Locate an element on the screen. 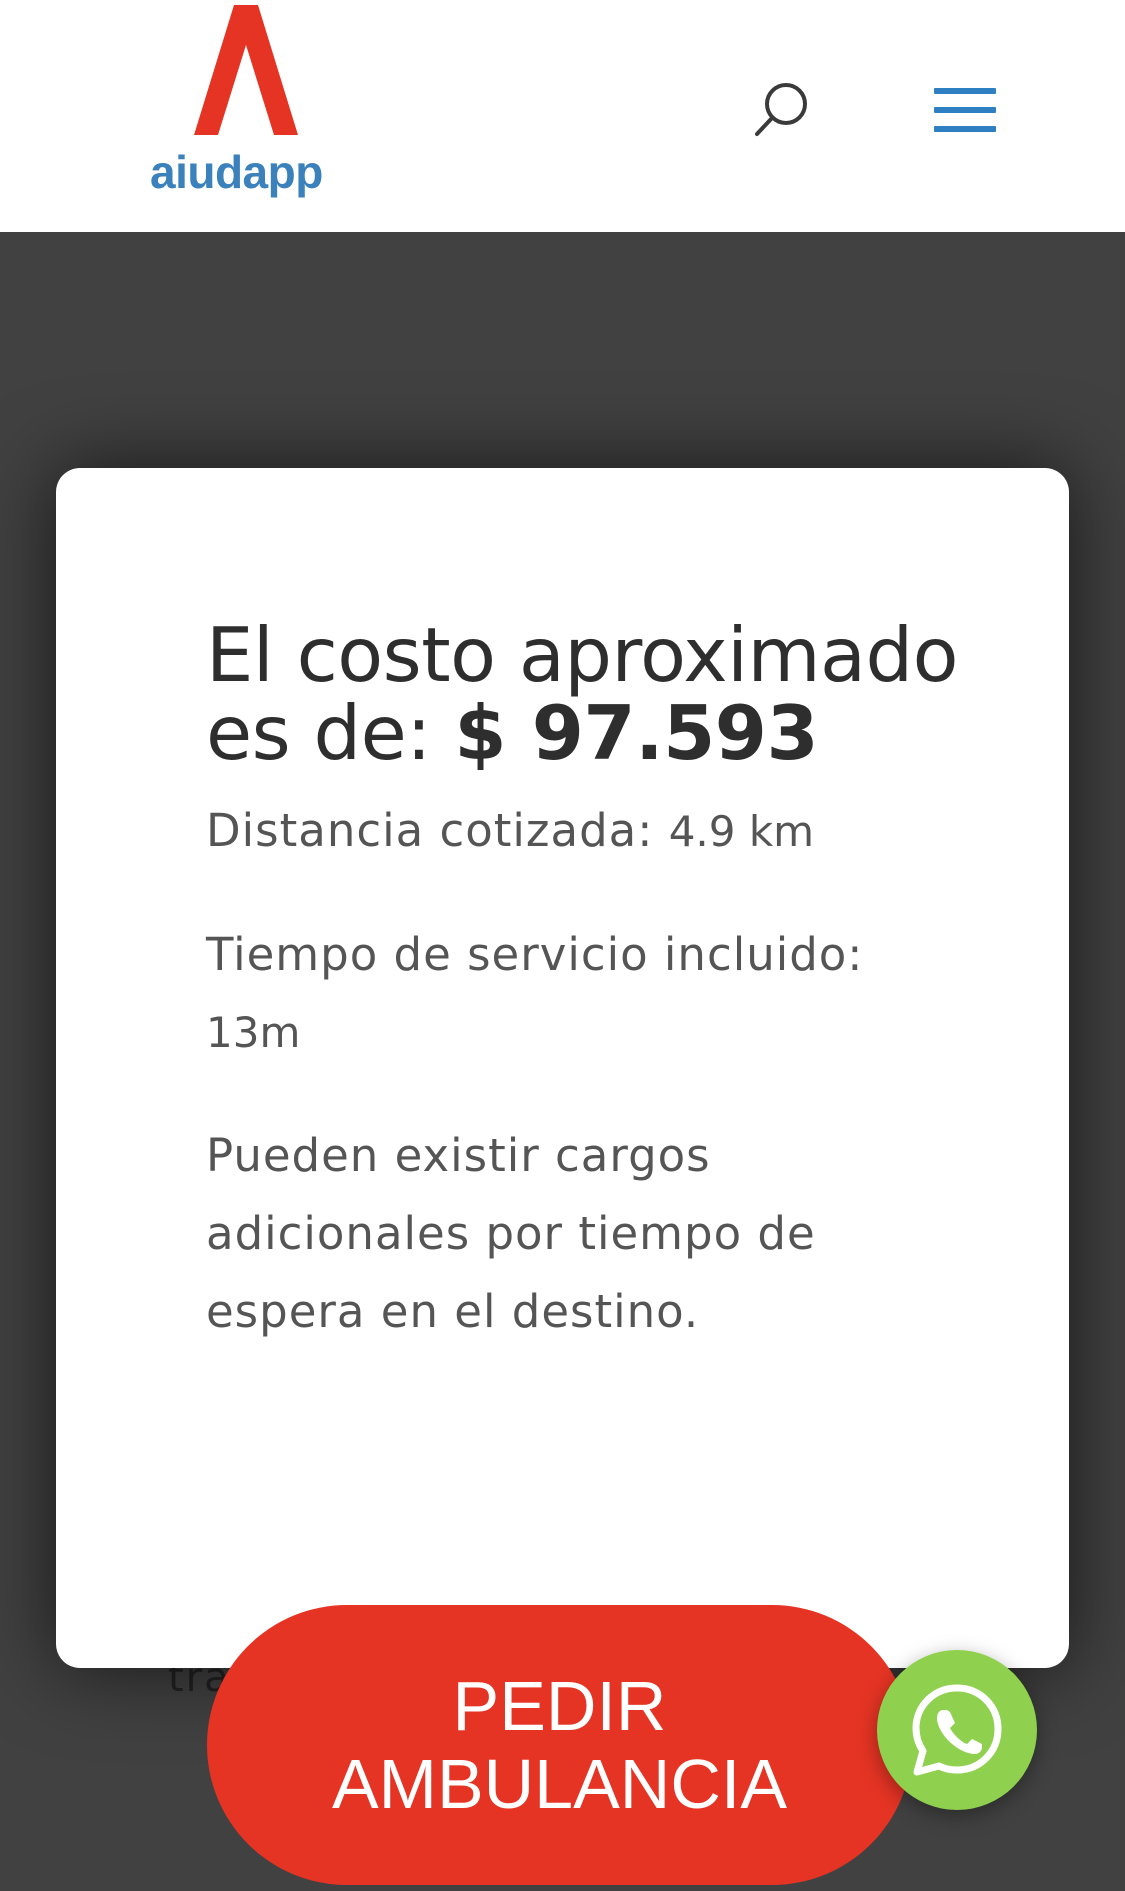  cta-line-2: AMBULANCIA is located at coordinates (559, 1784).